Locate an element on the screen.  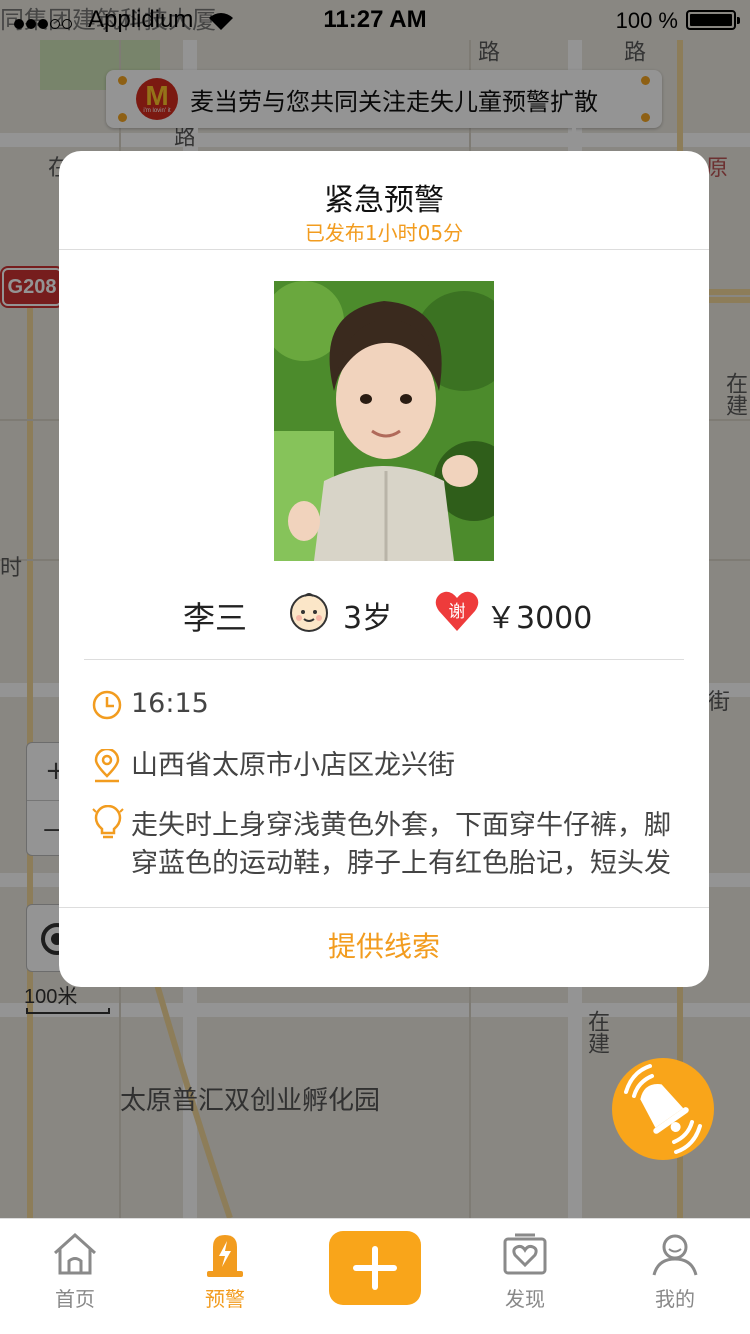
card-published-time: 已发布1小时05分 is located at coordinates (384, 233).